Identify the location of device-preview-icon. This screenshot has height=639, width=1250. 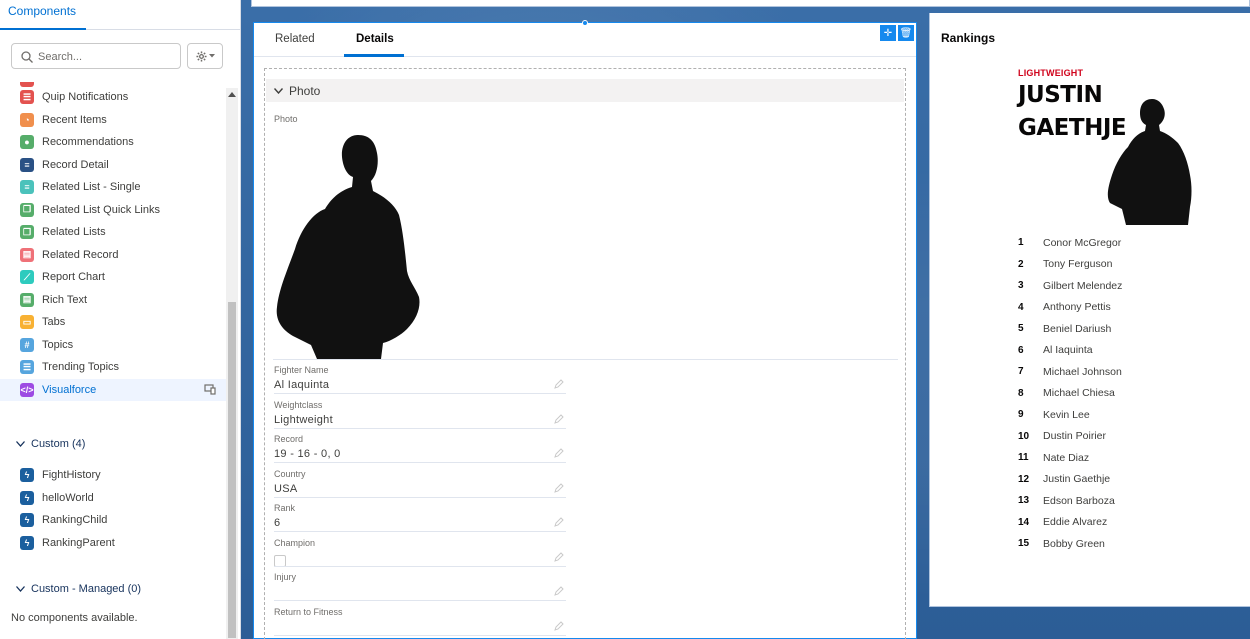
(210, 389).